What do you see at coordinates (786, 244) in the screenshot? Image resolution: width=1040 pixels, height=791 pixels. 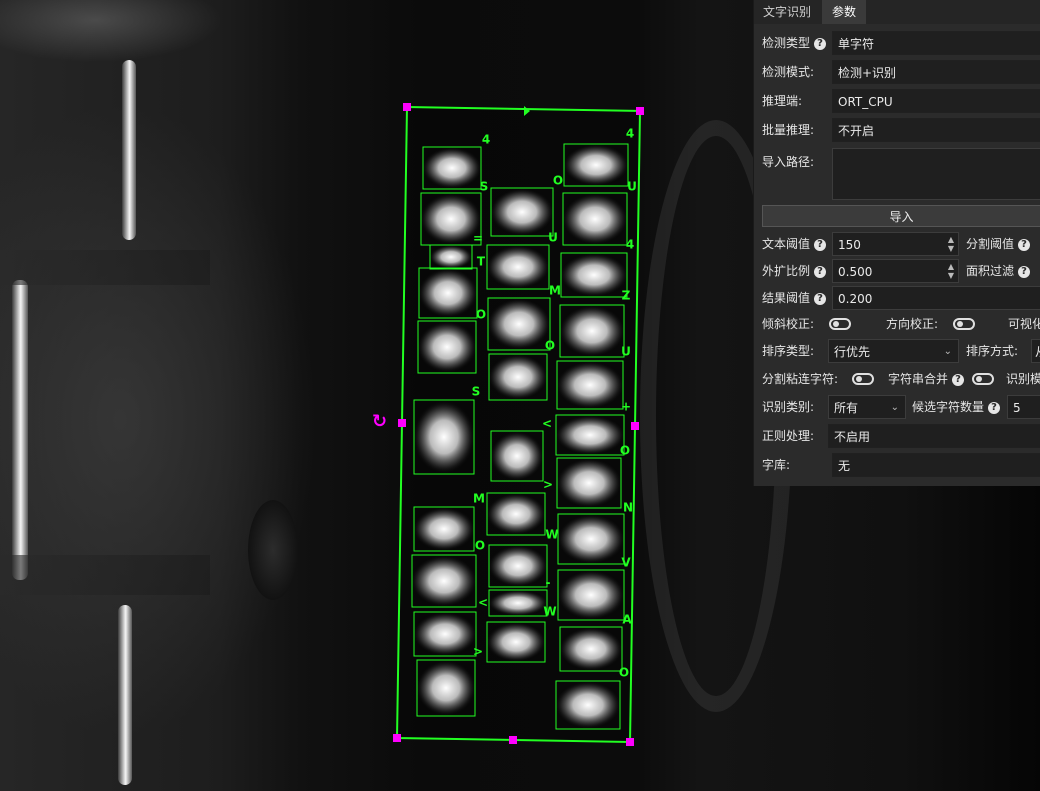 I see `text-threshold-text: 文本阈值` at bounding box center [786, 244].